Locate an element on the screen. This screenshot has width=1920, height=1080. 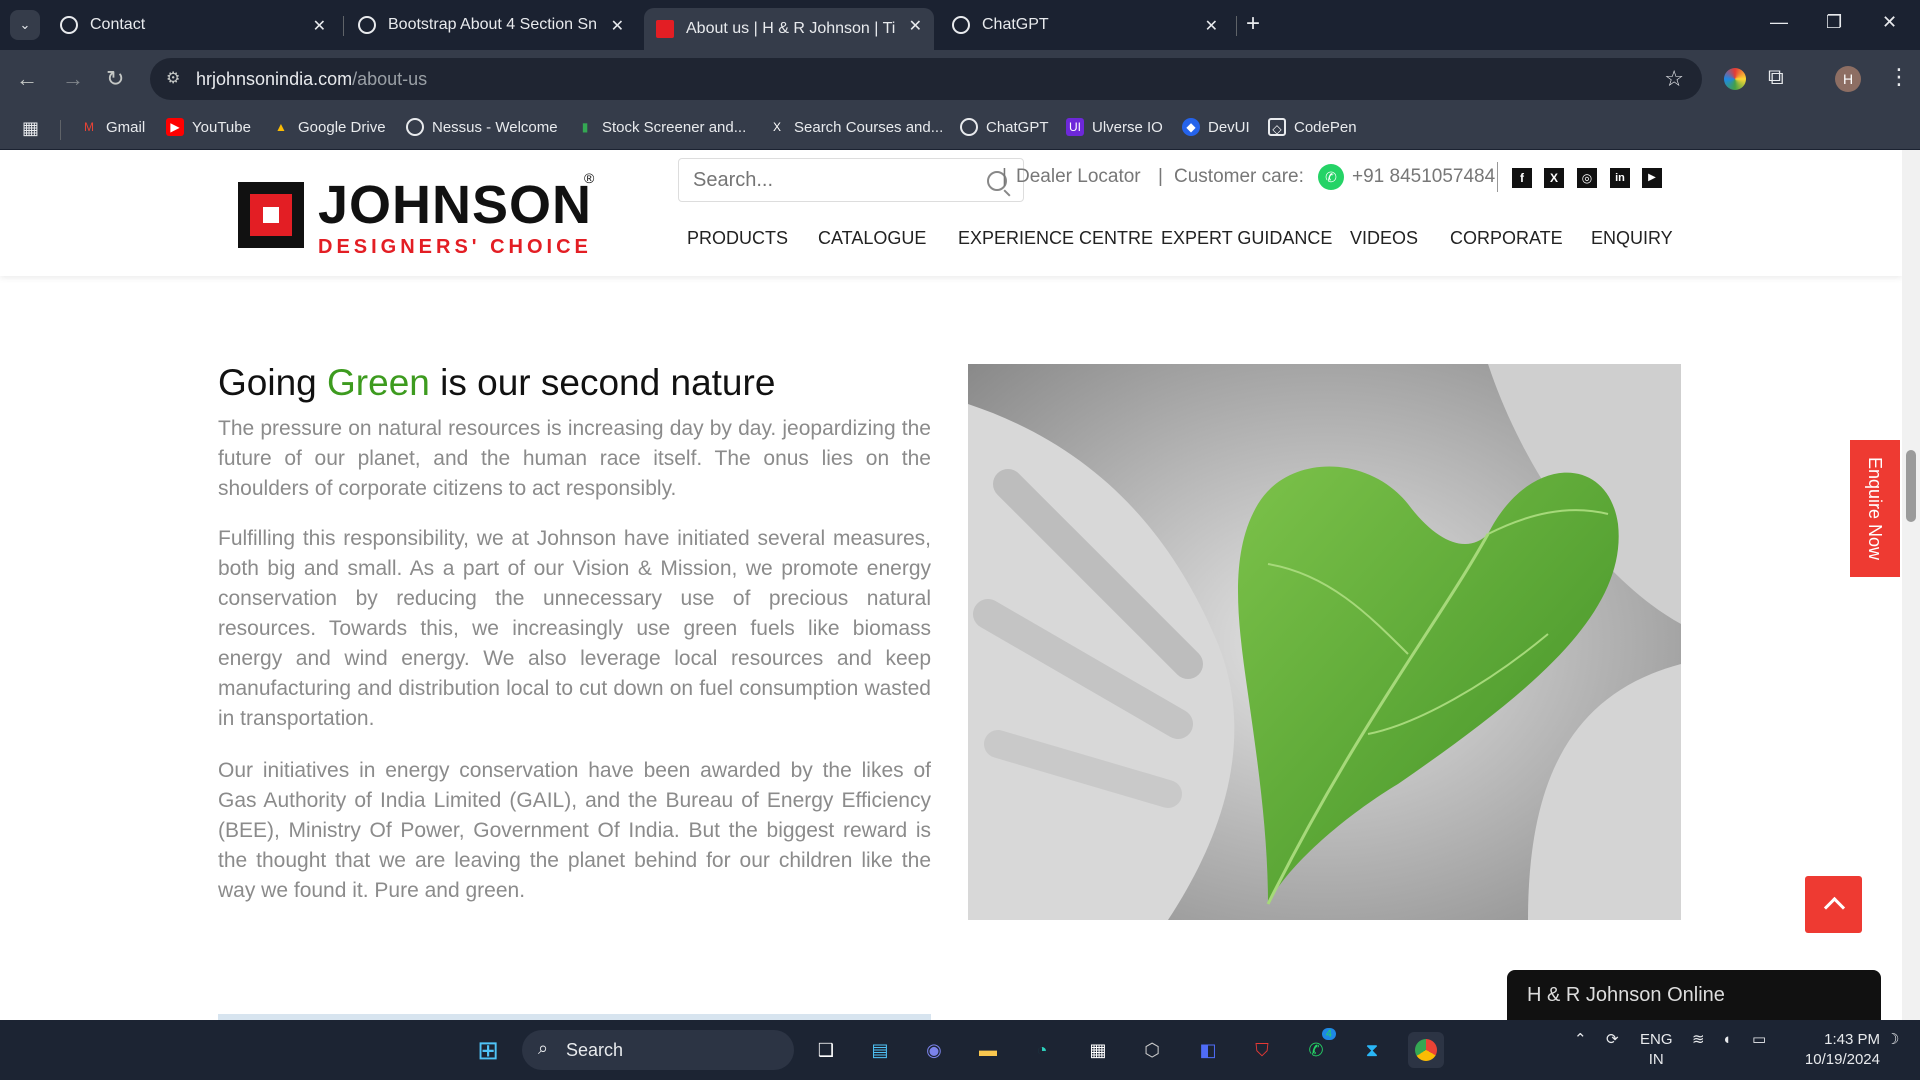
url-path: /about-us is located at coordinates (390, 79).